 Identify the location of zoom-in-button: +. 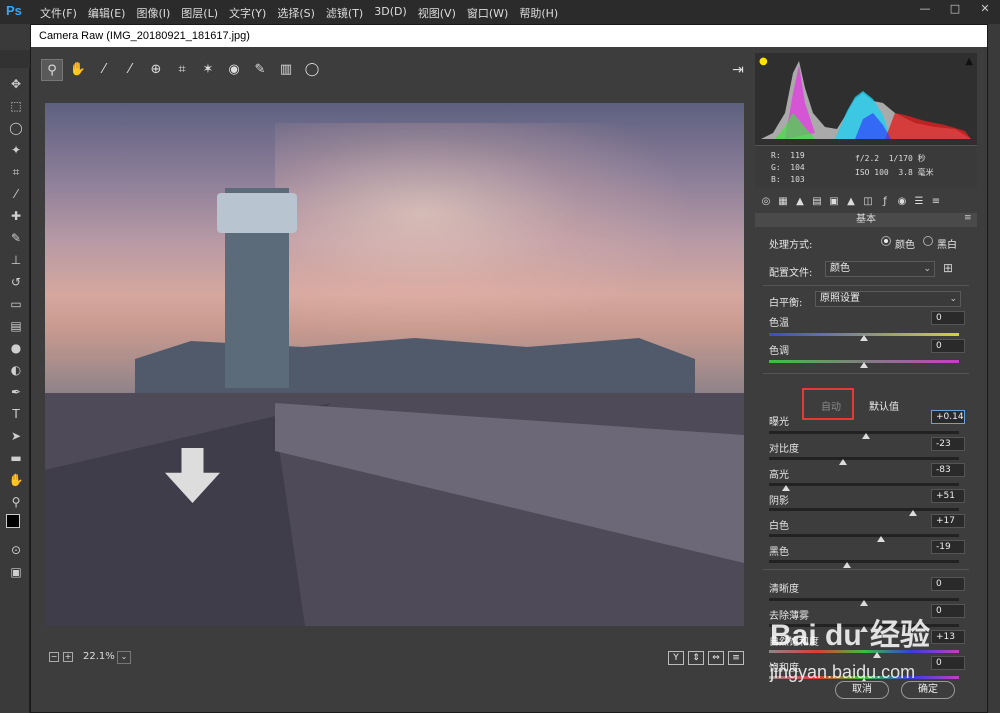
(68, 657).